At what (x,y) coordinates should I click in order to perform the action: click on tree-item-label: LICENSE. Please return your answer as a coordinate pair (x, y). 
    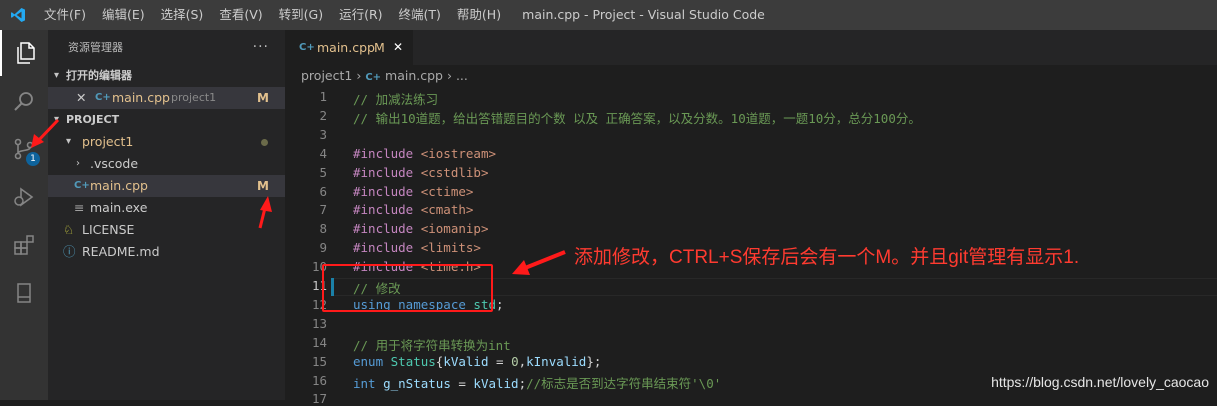
    Looking at the image, I should click on (108, 229).